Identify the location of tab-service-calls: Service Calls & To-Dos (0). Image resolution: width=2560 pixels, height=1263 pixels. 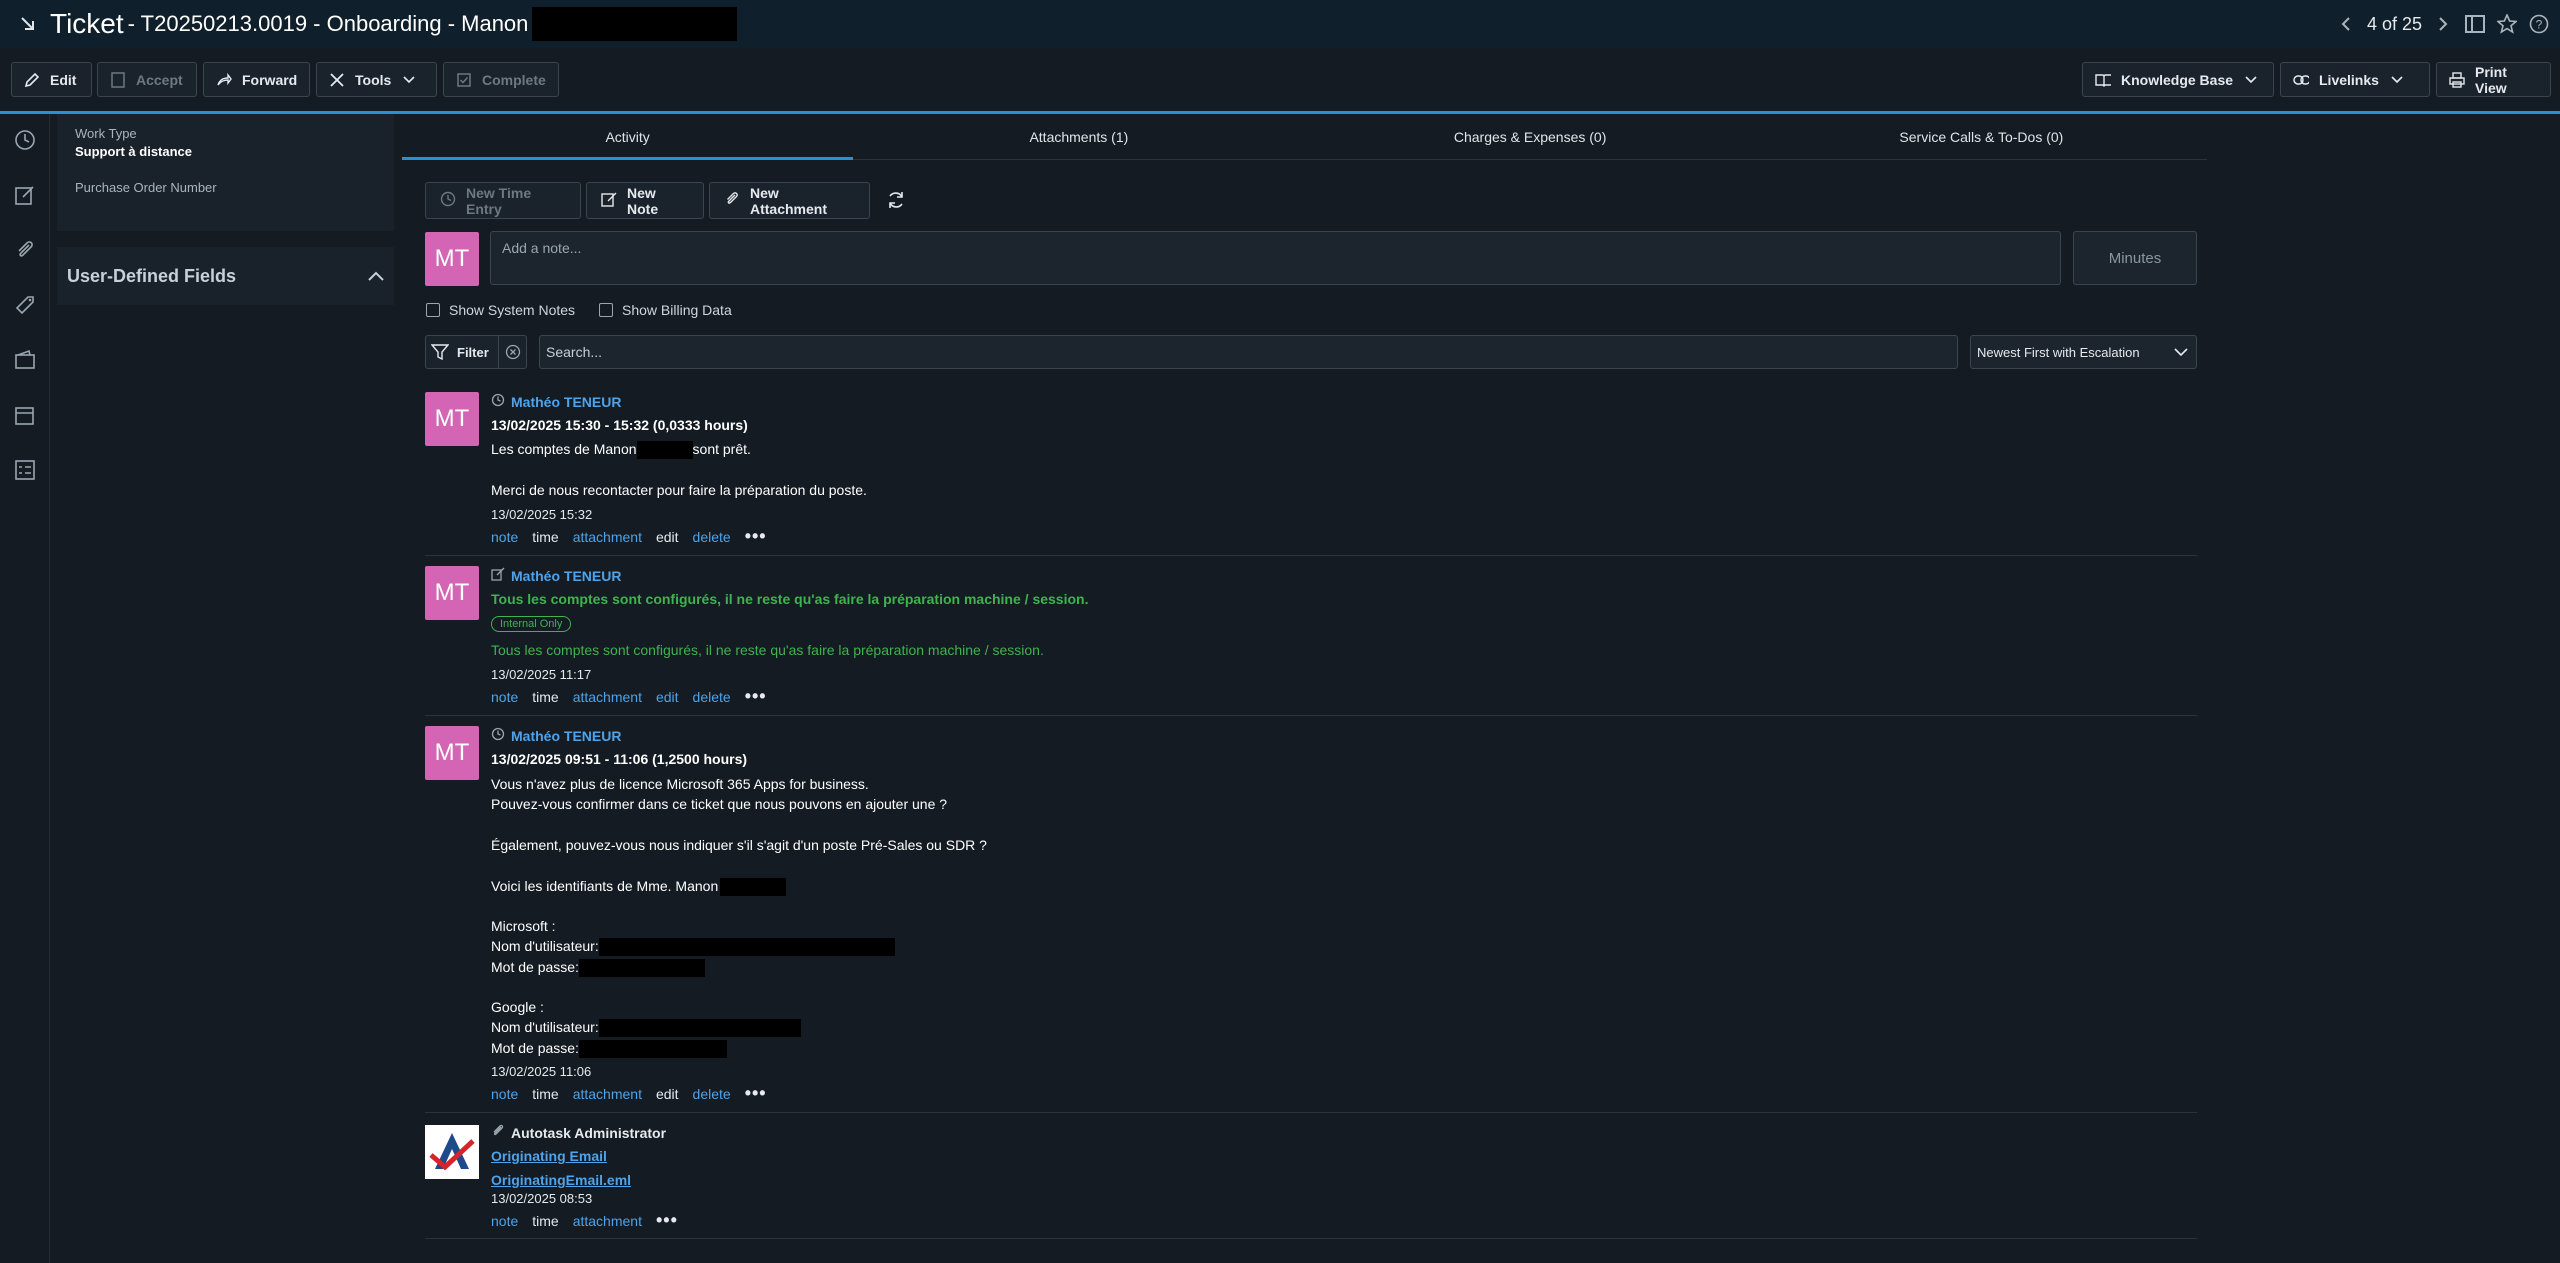
(1981, 136).